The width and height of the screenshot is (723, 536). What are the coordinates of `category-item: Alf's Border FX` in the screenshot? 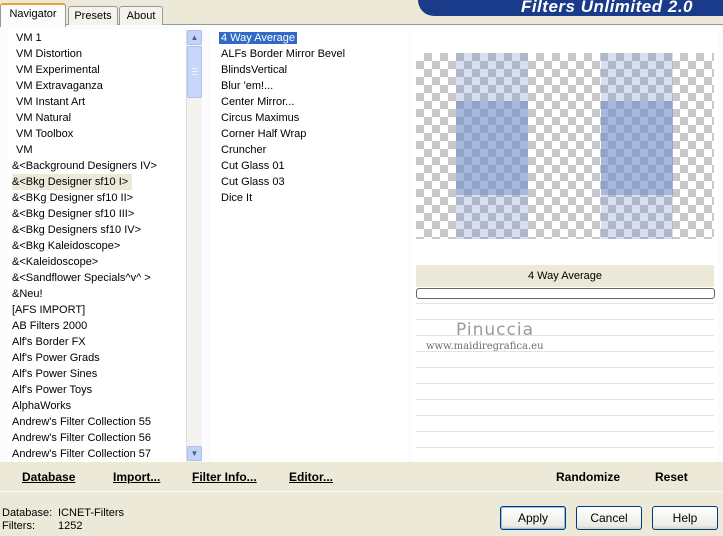 It's located at (97, 342).